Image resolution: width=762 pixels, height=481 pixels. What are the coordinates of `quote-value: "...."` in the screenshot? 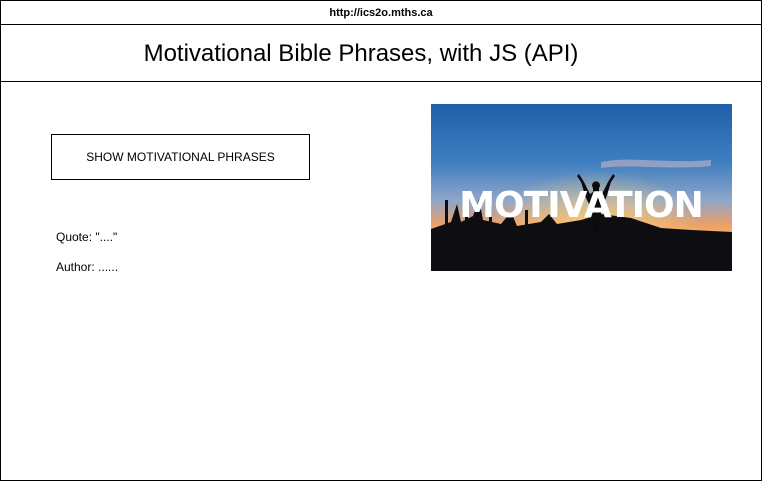 It's located at (106, 237).